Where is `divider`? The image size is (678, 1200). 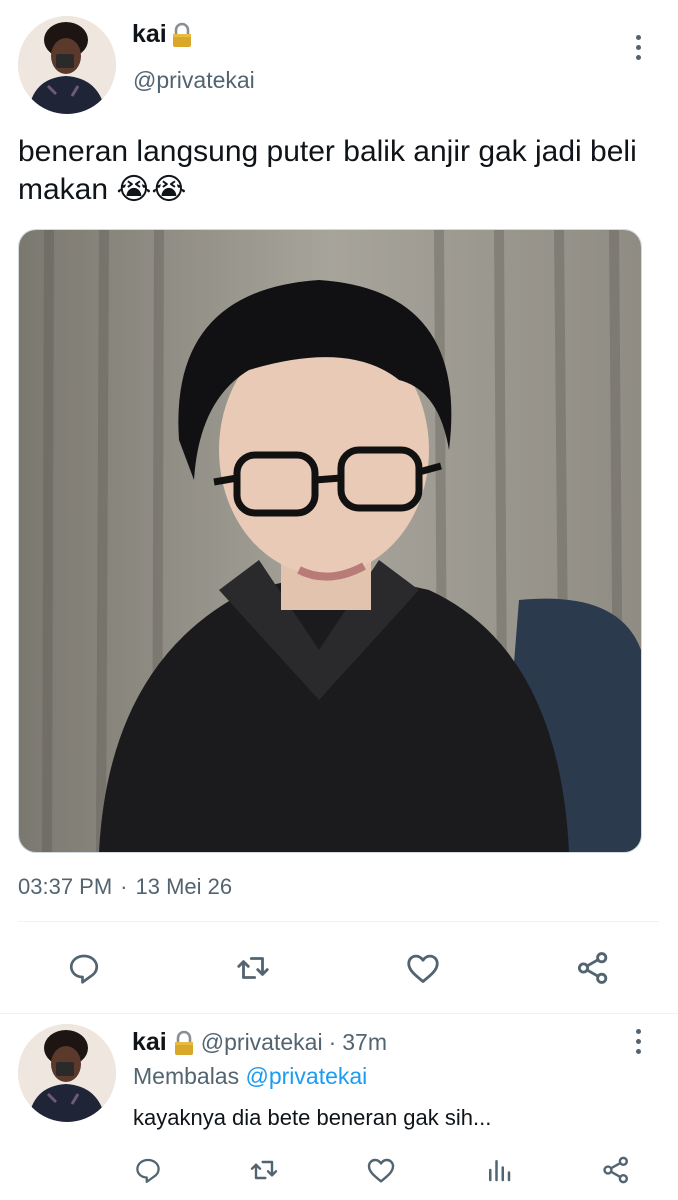 divider is located at coordinates (338, 921).